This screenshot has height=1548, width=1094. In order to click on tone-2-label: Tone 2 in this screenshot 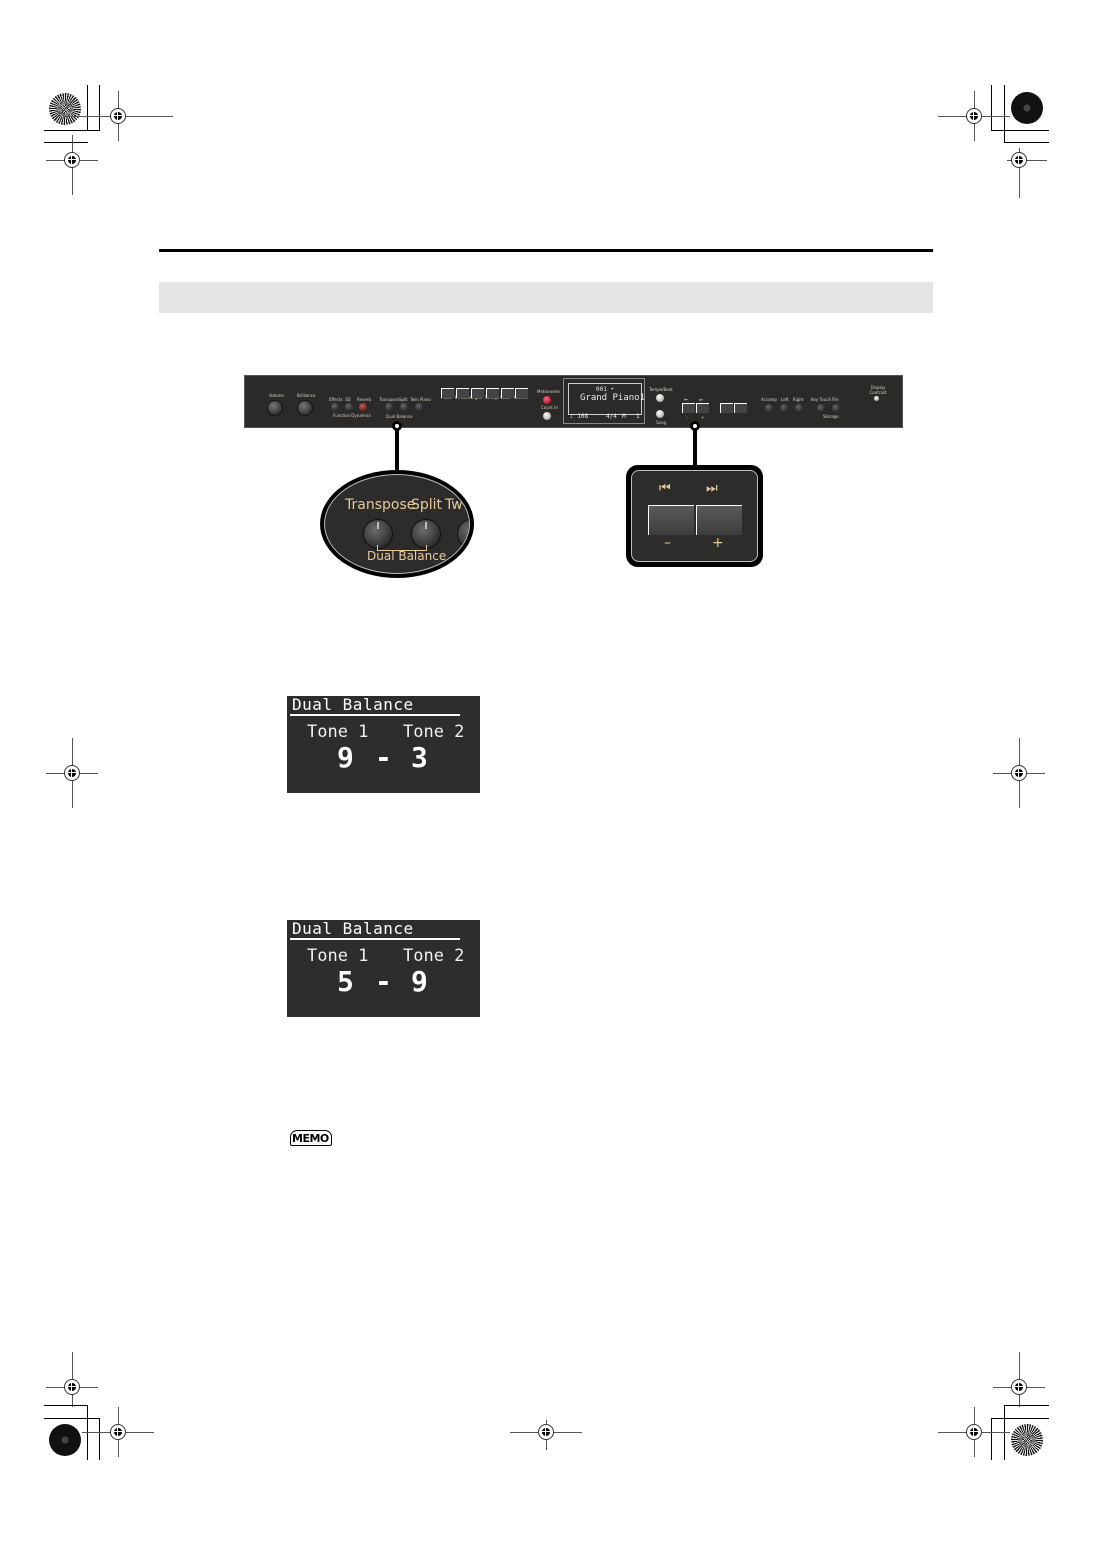, I will do `click(434, 732)`.